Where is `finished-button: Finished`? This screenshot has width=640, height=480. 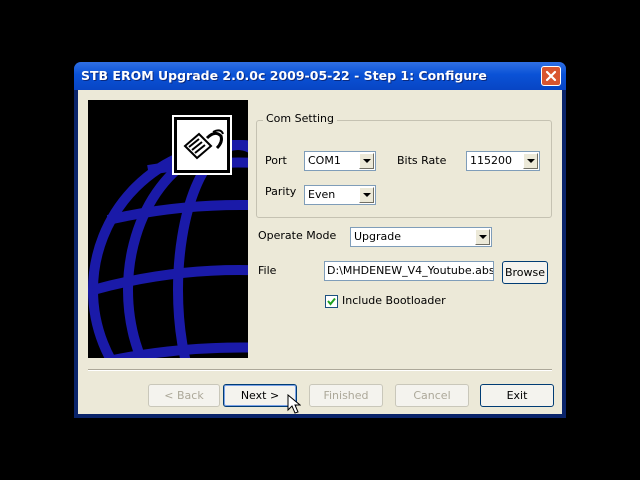 finished-button: Finished is located at coordinates (346, 395).